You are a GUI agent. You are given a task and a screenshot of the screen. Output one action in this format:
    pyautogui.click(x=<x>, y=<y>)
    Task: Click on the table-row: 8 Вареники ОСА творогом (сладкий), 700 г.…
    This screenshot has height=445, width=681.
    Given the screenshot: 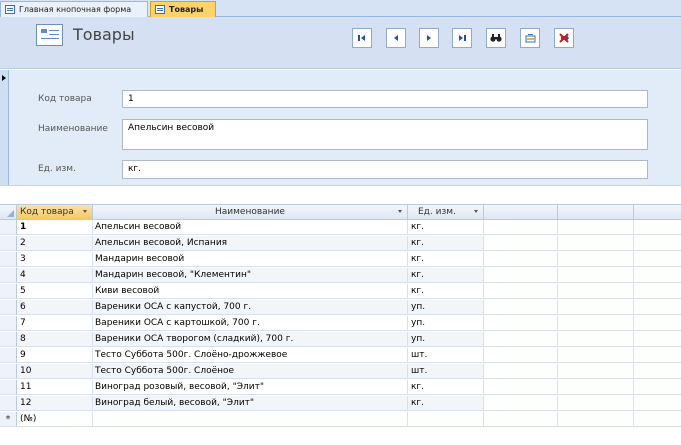 What is the action you would take?
    pyautogui.click(x=340, y=339)
    